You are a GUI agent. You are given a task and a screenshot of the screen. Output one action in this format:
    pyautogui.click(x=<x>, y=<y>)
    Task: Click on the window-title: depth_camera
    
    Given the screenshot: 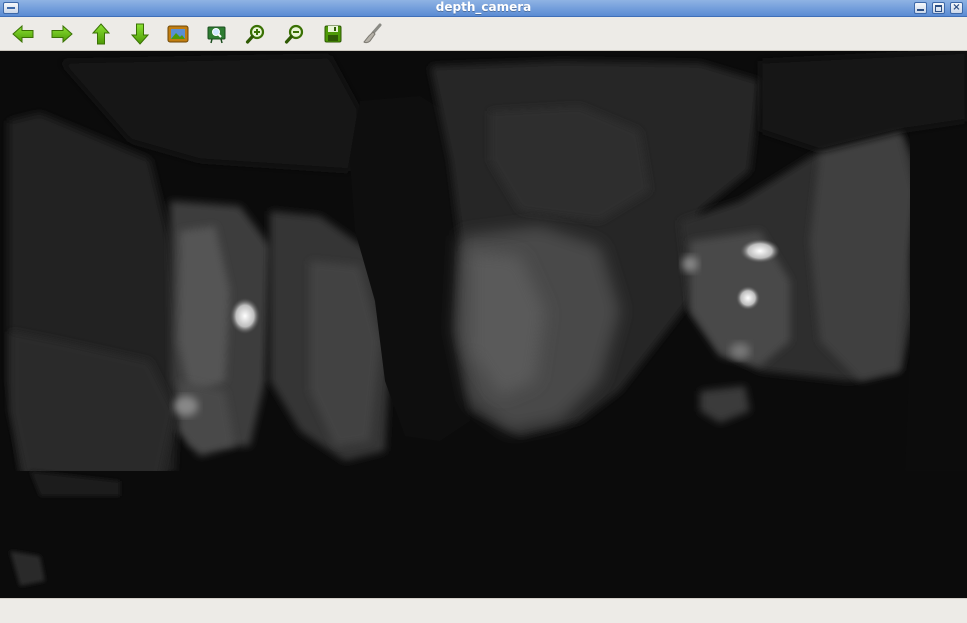 What is the action you would take?
    pyautogui.click(x=483, y=7)
    